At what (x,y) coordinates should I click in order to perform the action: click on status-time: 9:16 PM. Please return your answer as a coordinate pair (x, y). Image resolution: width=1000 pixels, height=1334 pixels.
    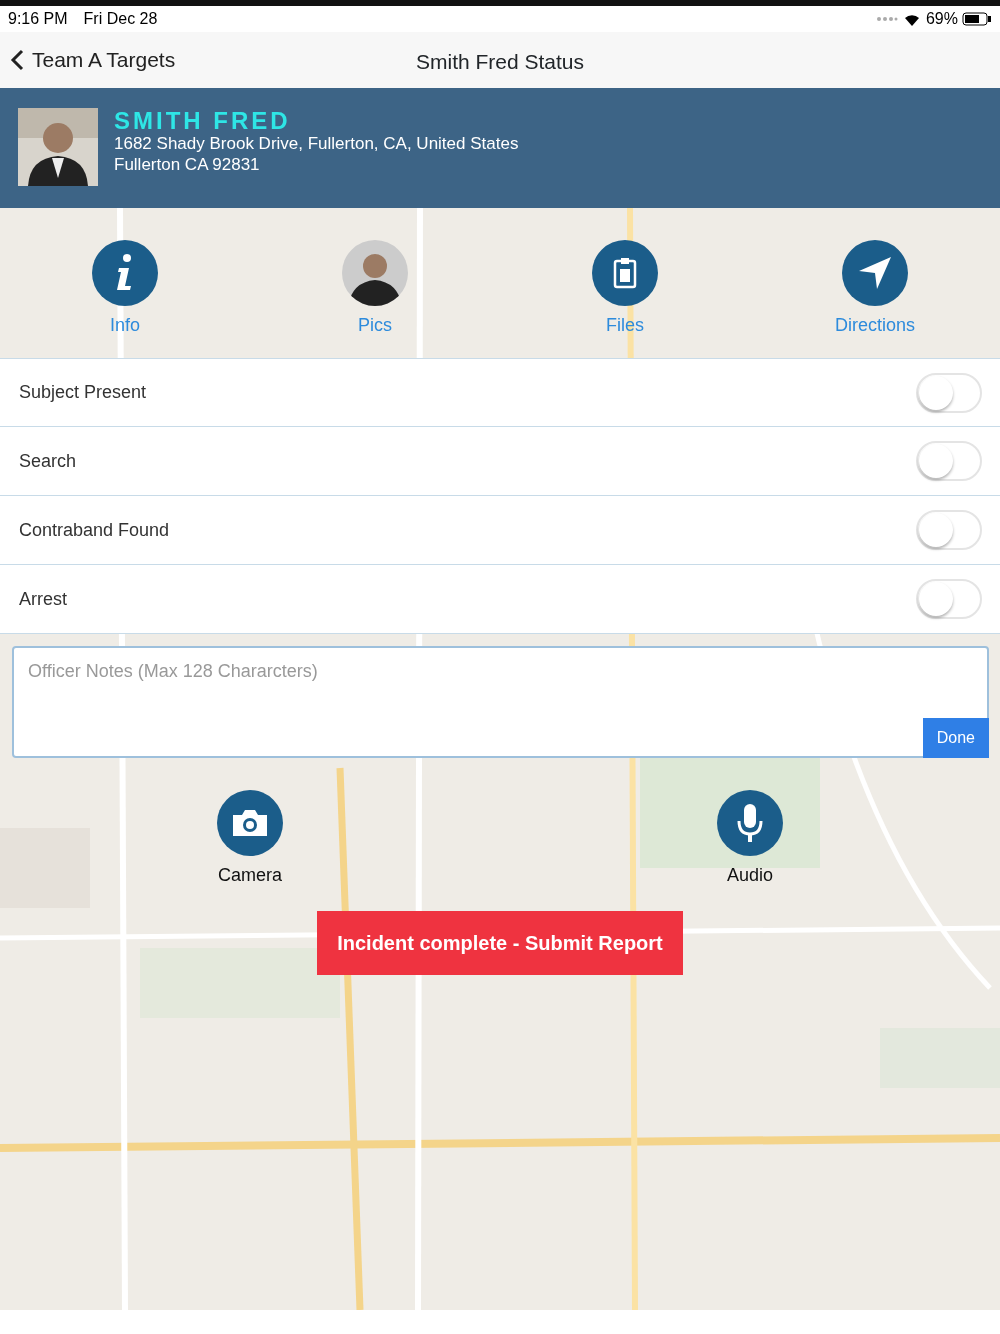
    Looking at the image, I should click on (38, 19).